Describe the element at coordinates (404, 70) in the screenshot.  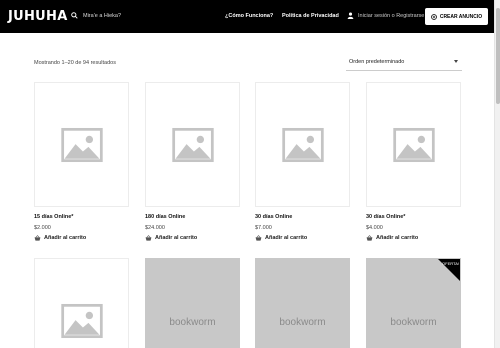
I see `sort-underline` at that location.